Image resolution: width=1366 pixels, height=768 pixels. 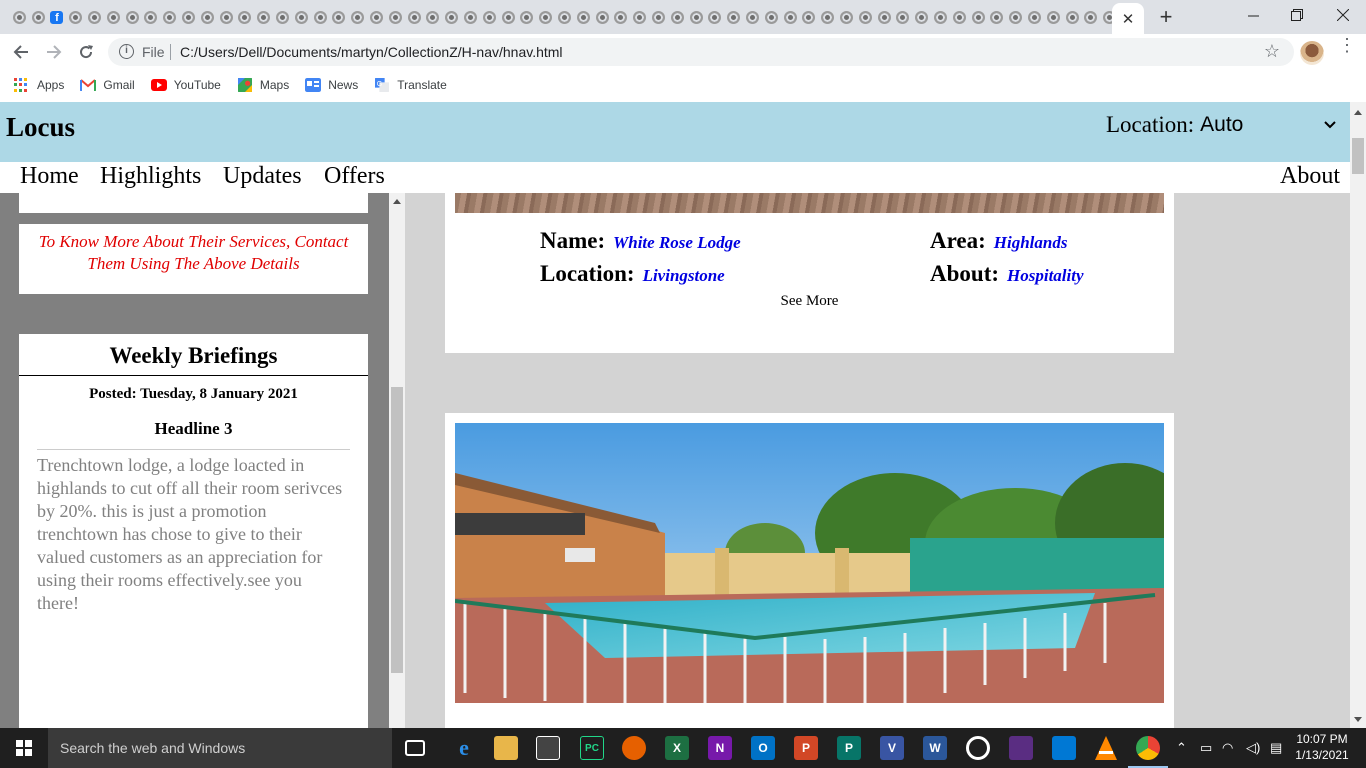 What do you see at coordinates (57, 17) in the screenshot?
I see `facebook-tab-icon: f` at bounding box center [57, 17].